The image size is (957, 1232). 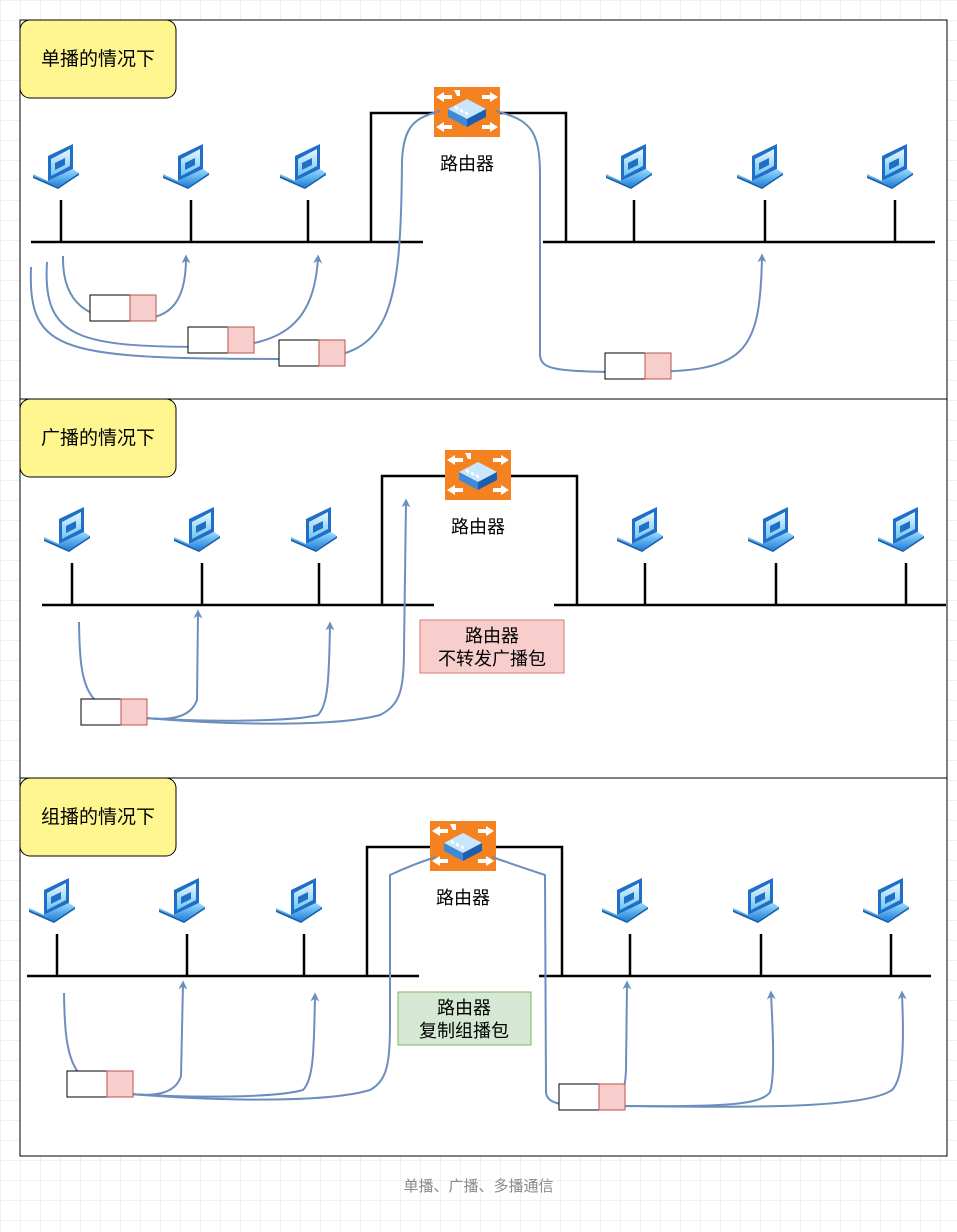 I want to click on note-line: 不转发广播包, so click(x=492, y=659).